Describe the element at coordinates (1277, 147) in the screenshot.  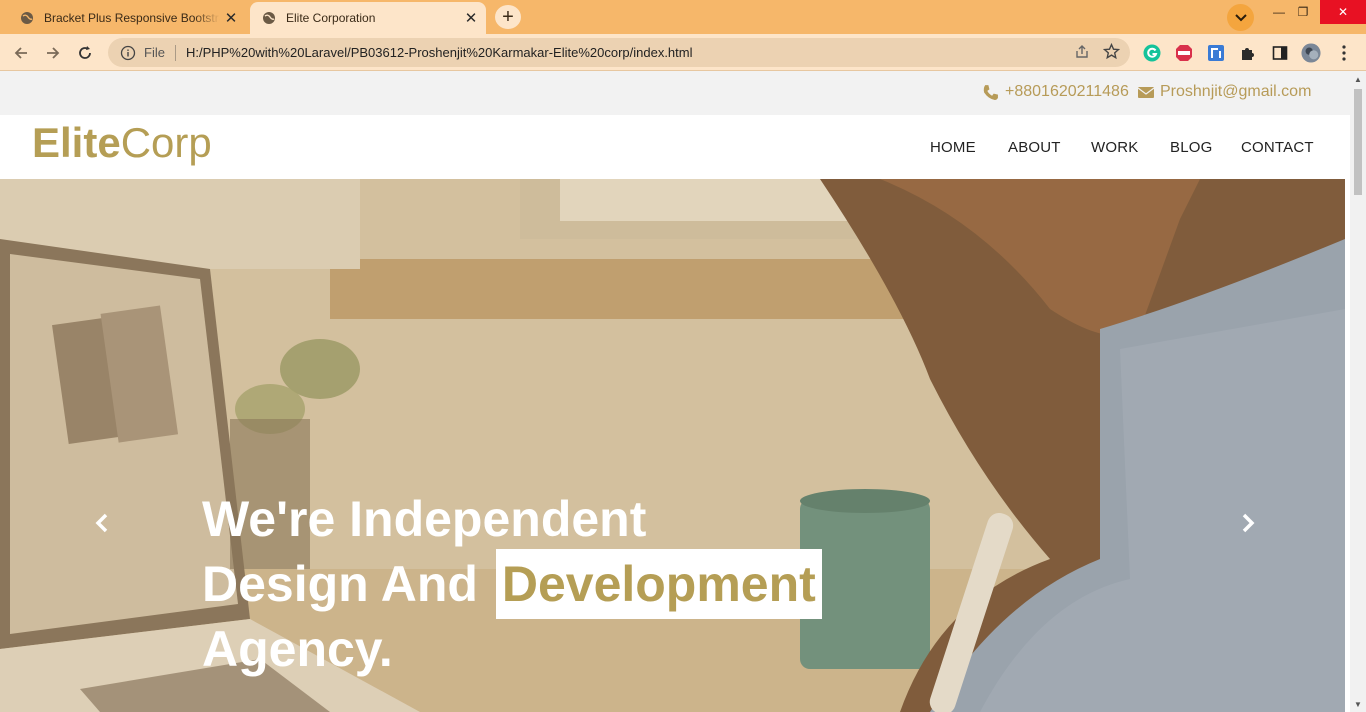
I see `nav-contact: CONTACT` at that location.